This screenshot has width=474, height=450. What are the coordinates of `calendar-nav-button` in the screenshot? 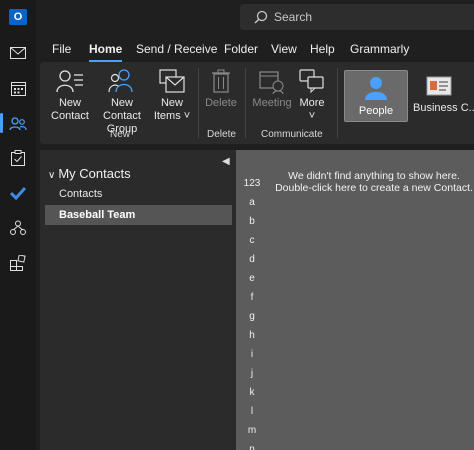 It's located at (18, 88).